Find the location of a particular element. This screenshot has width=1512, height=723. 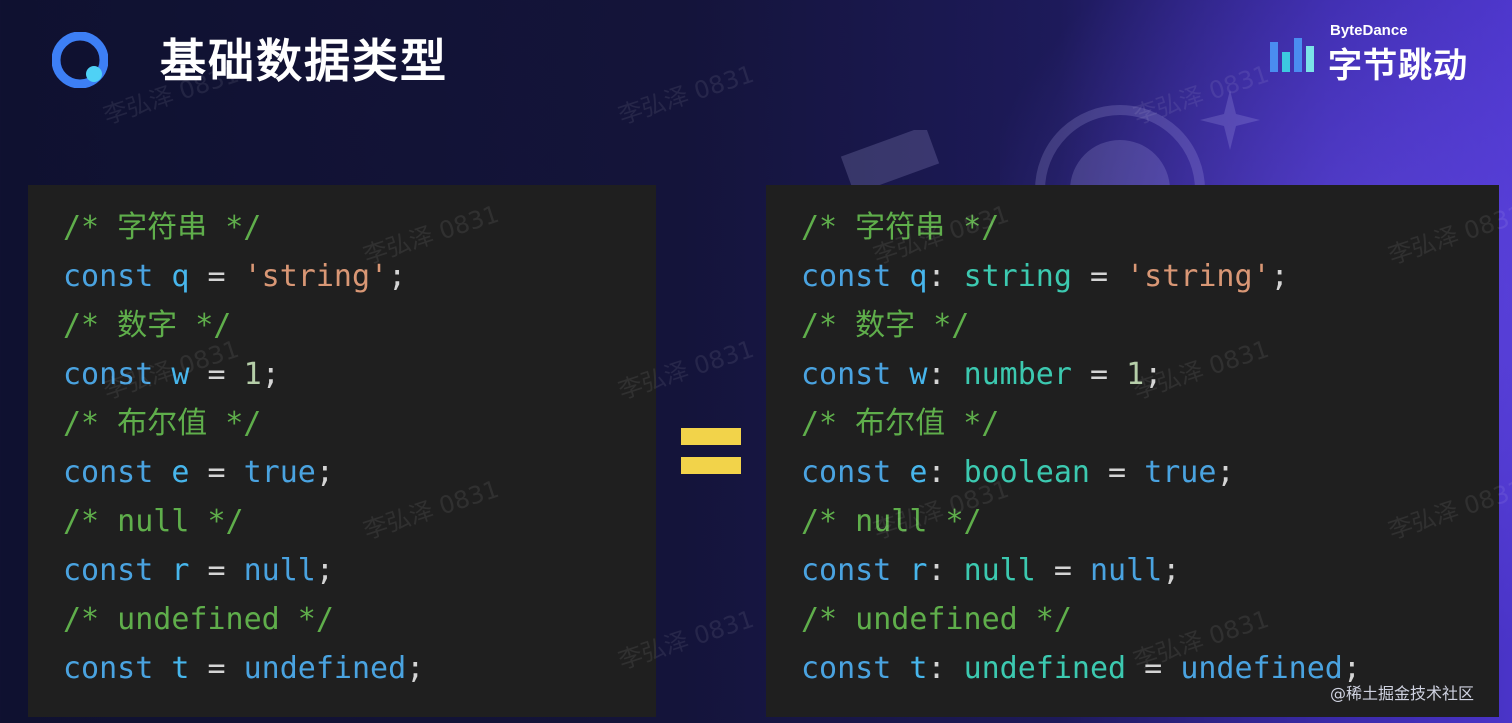

watermark: 李弘泽 0831 is located at coordinates (686, 94).